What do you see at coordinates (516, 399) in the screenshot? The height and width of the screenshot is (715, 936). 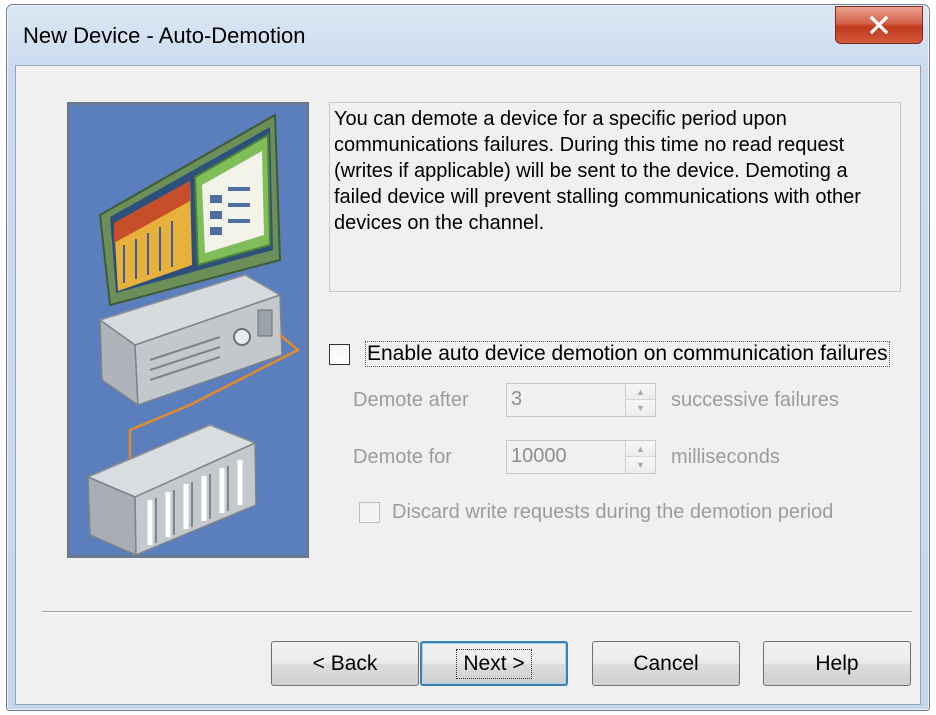 I see `demote-after-value: 3` at bounding box center [516, 399].